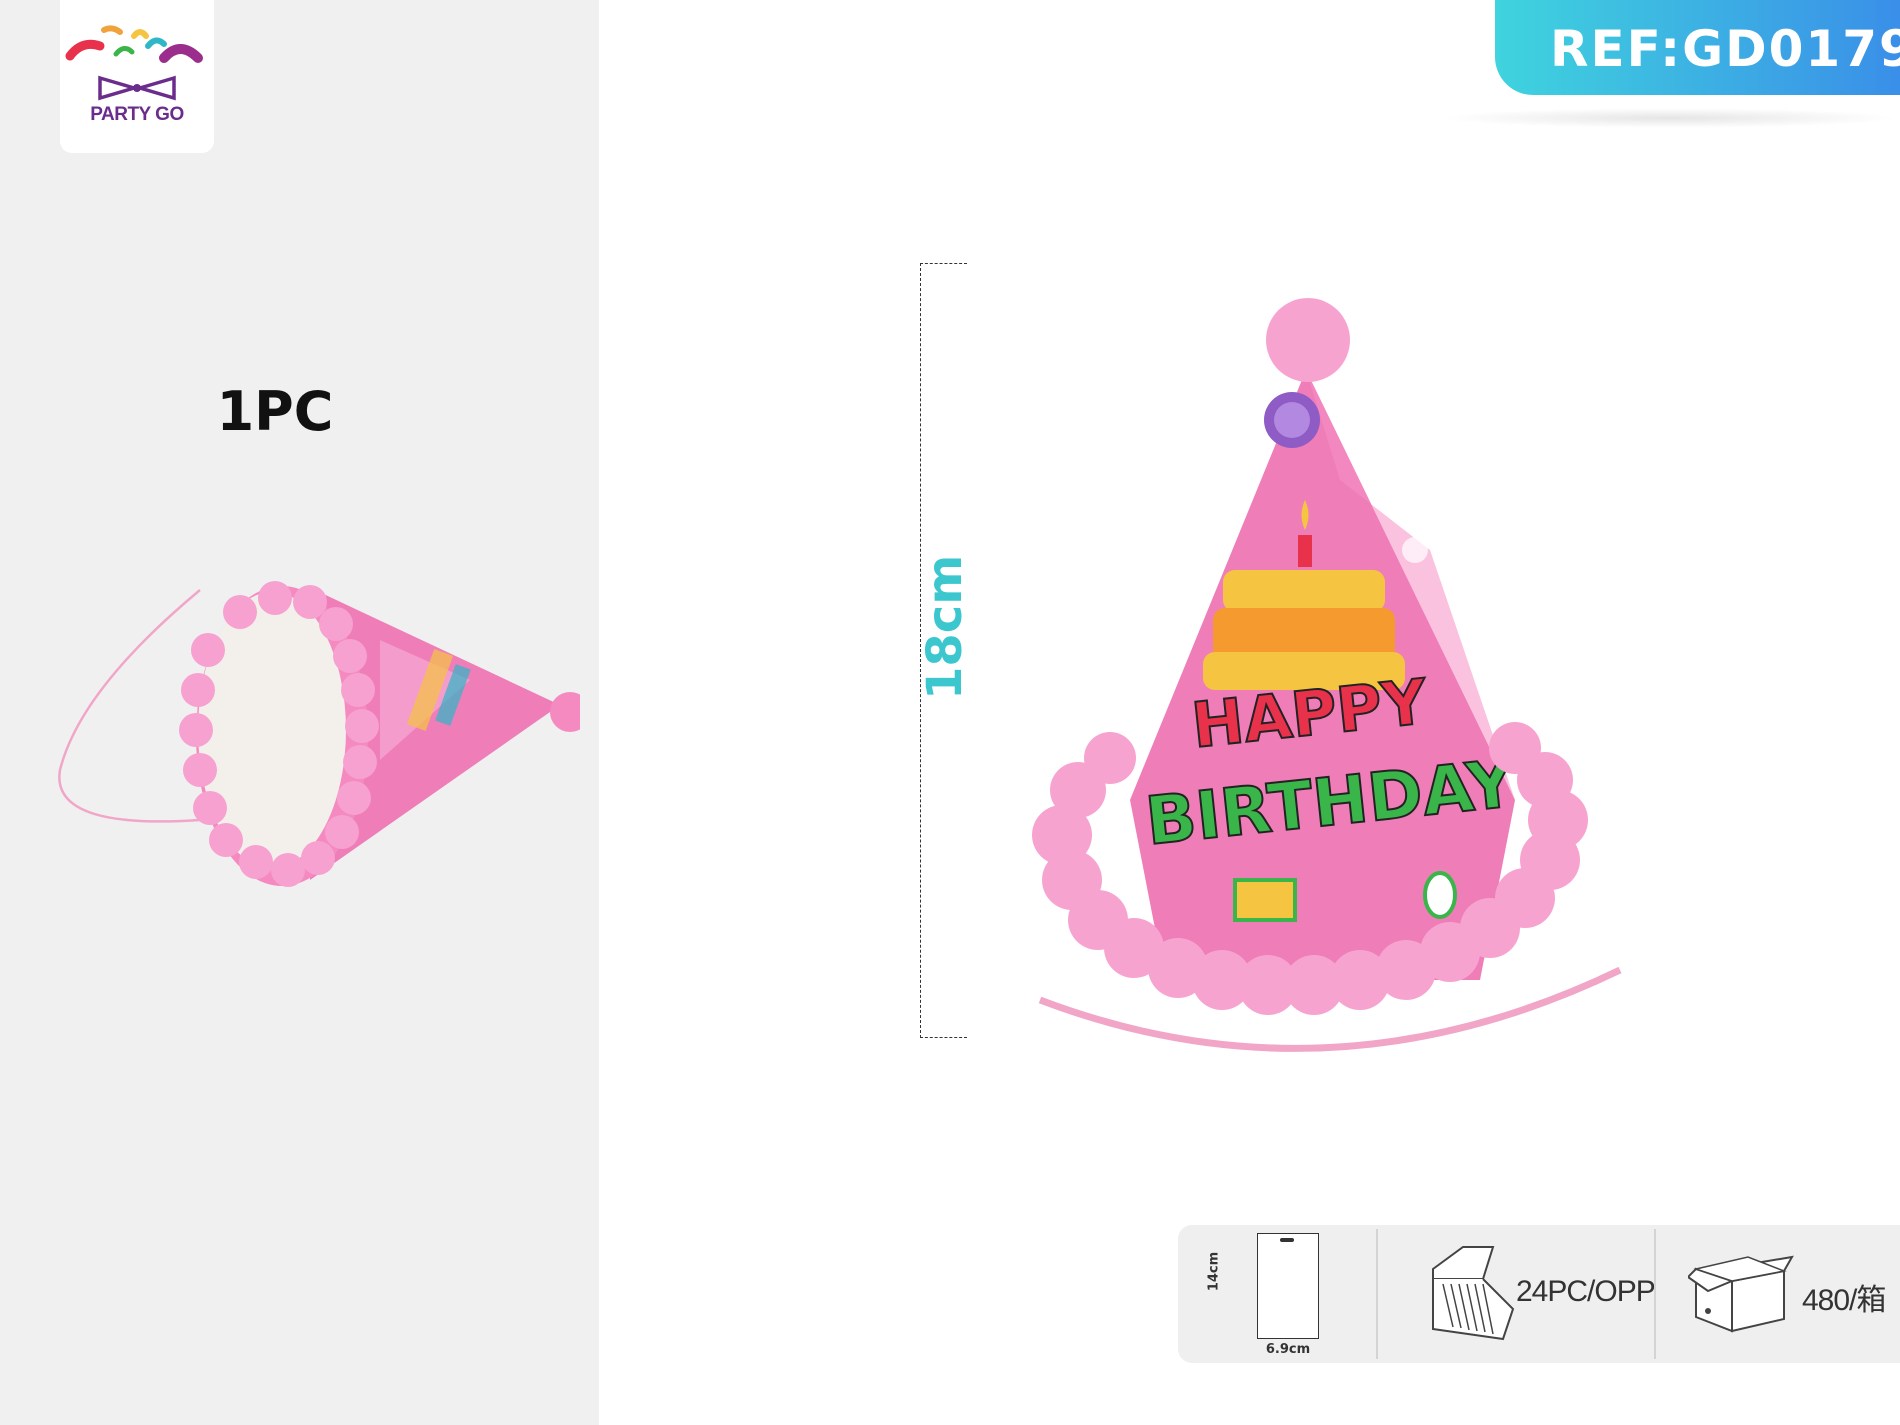 This screenshot has height=1425, width=1900. What do you see at coordinates (1725, 49) in the screenshot?
I see `reference-code: REF:GD0179` at bounding box center [1725, 49].